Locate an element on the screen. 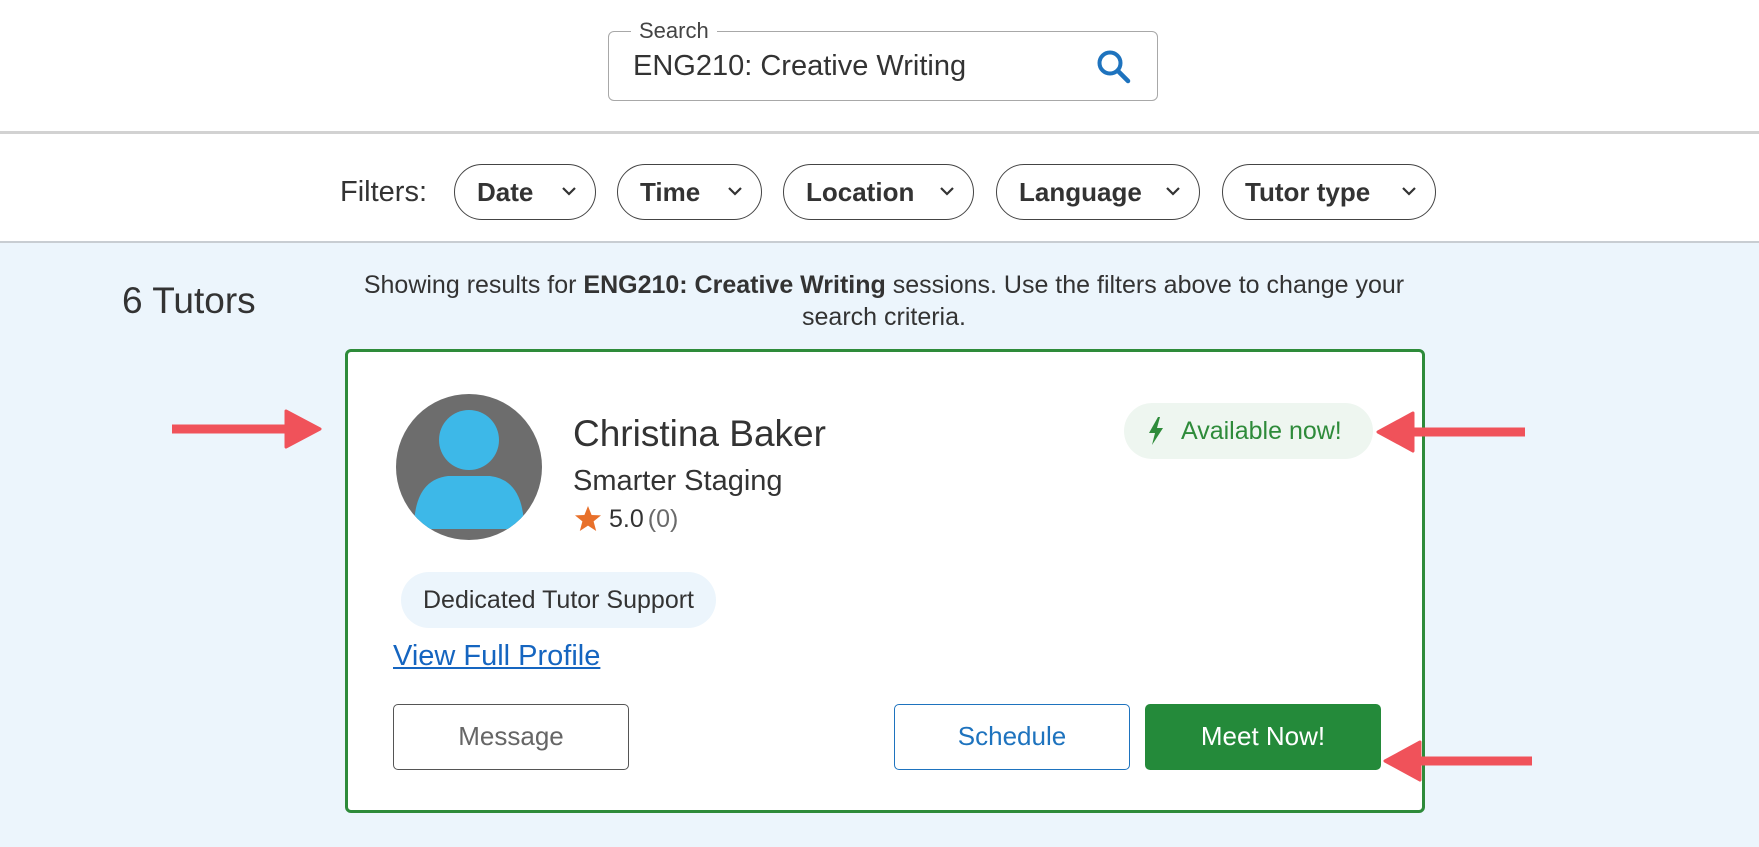  message-button: Message is located at coordinates (511, 737).